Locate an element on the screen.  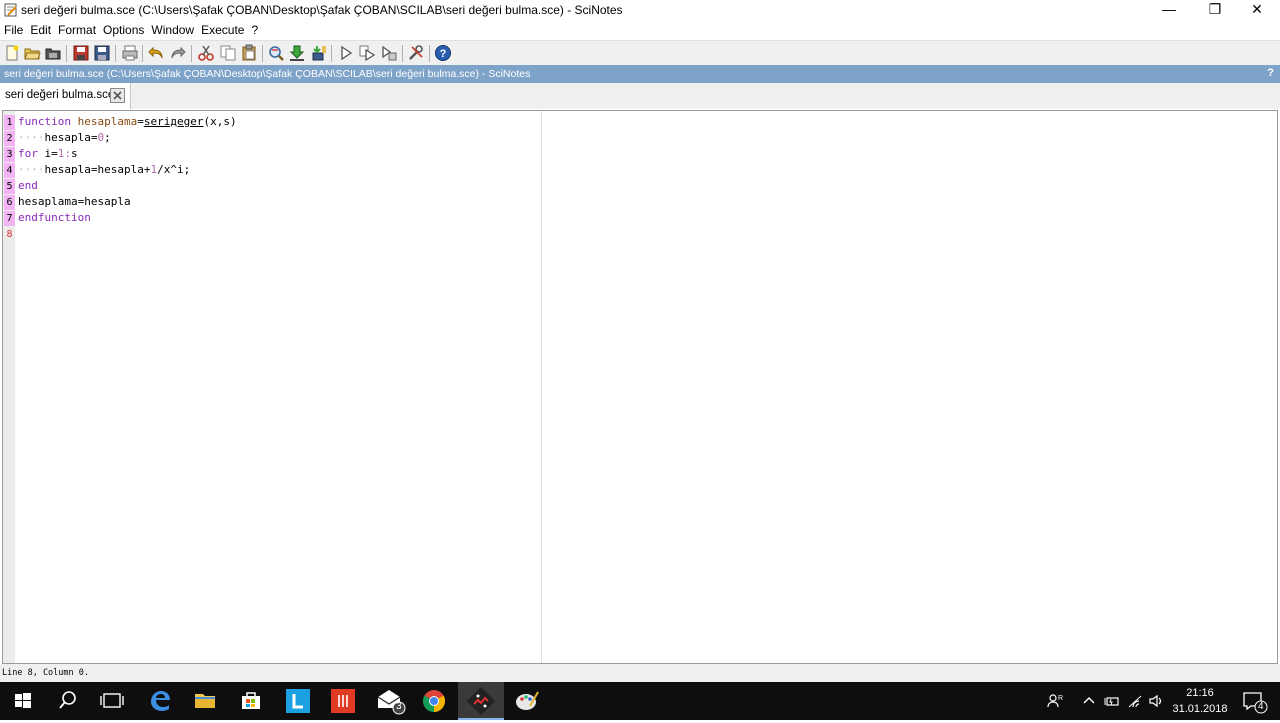
save-icon is located at coordinates (81, 53).